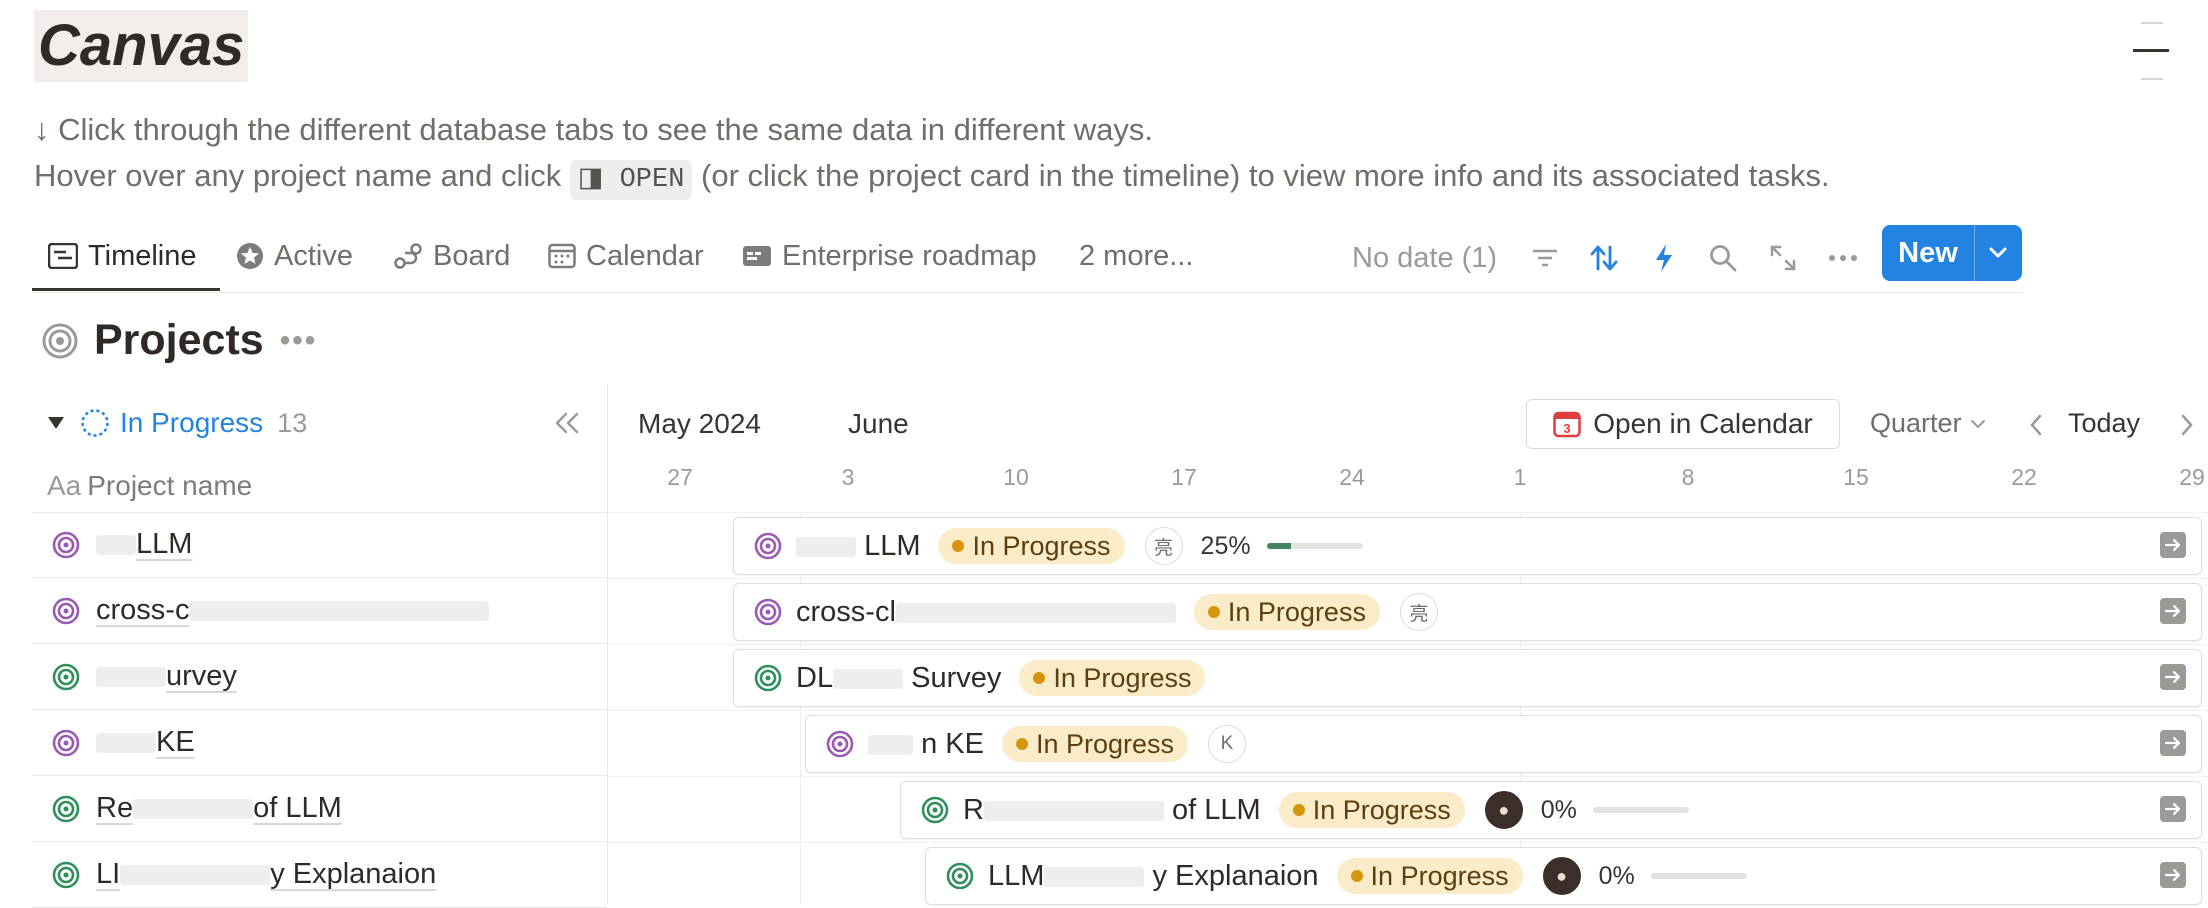 This screenshot has width=2208, height=908. What do you see at coordinates (1664, 258) in the screenshot?
I see `automation-bolt-icon` at bounding box center [1664, 258].